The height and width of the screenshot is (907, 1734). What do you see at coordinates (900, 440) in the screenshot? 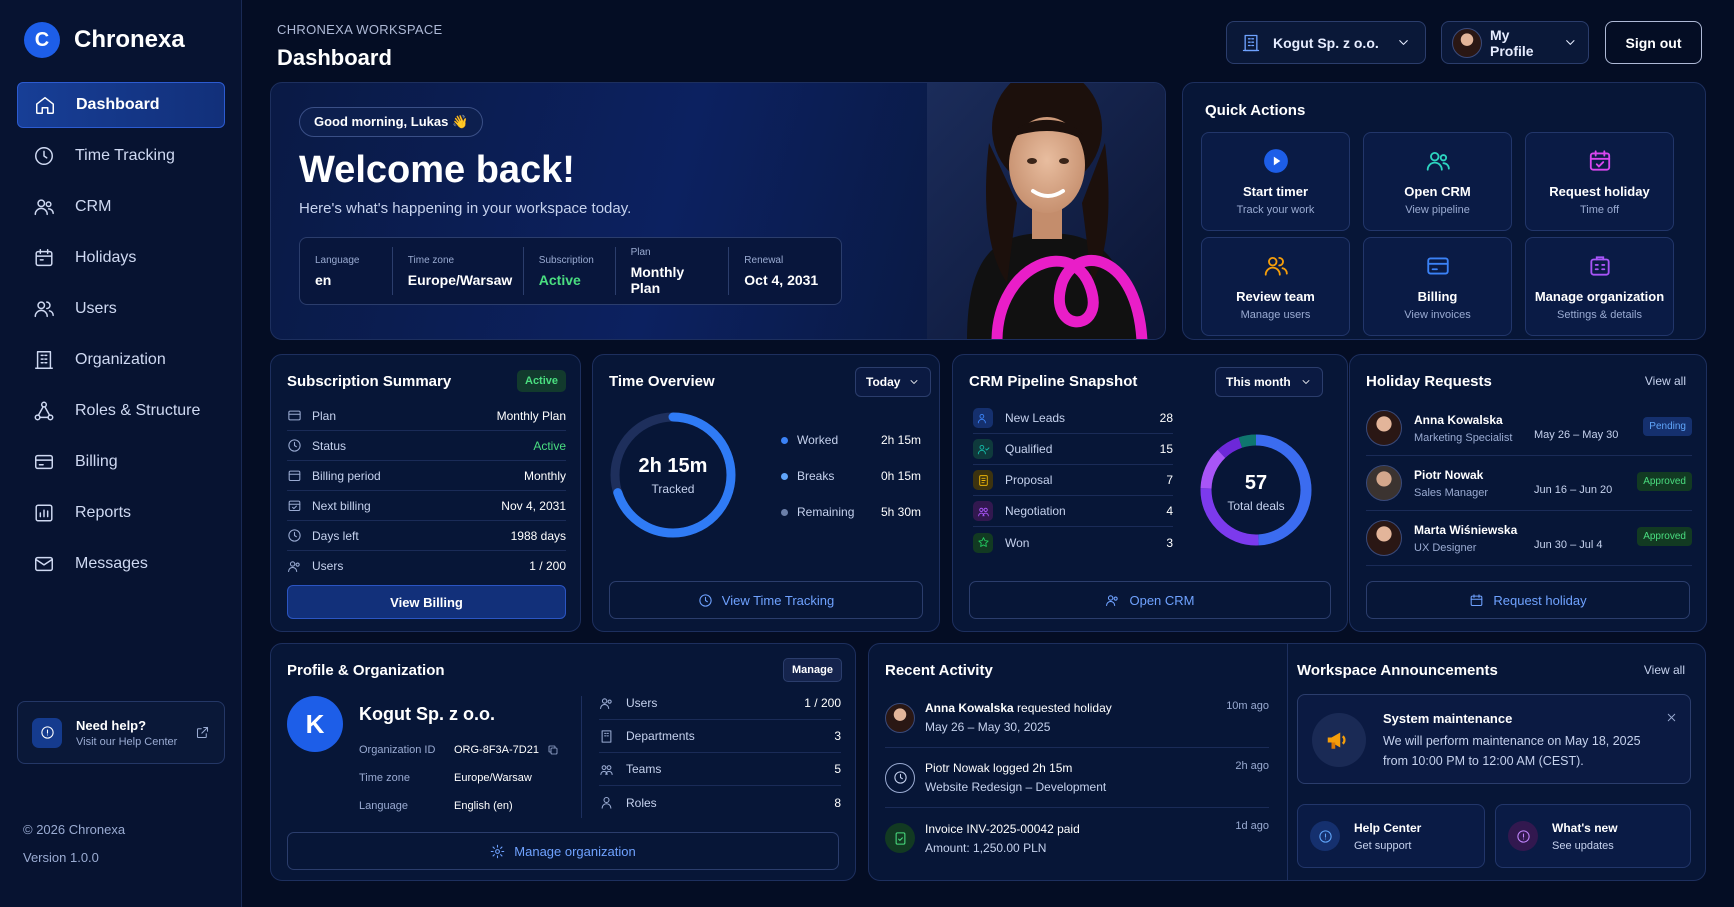
I see `legend-value: 2h 15m` at bounding box center [900, 440].